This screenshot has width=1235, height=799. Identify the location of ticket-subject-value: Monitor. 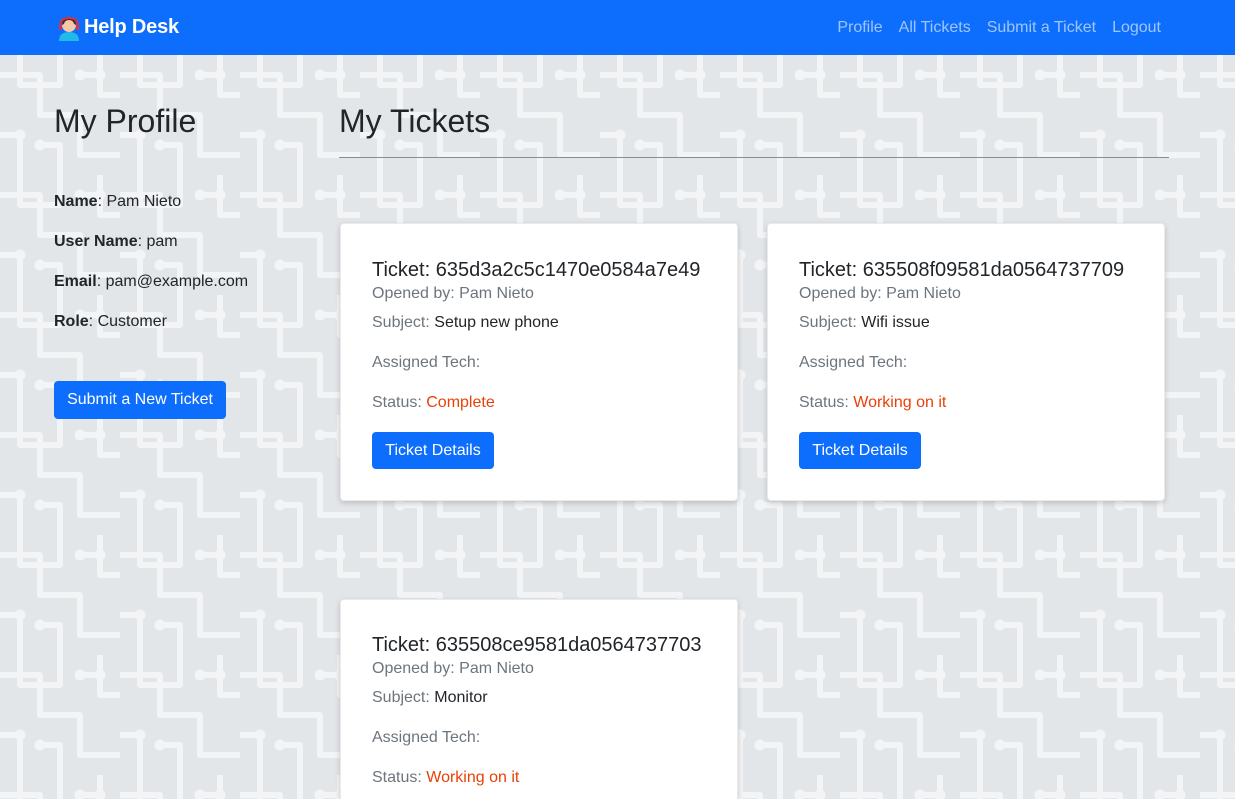
(461, 697).